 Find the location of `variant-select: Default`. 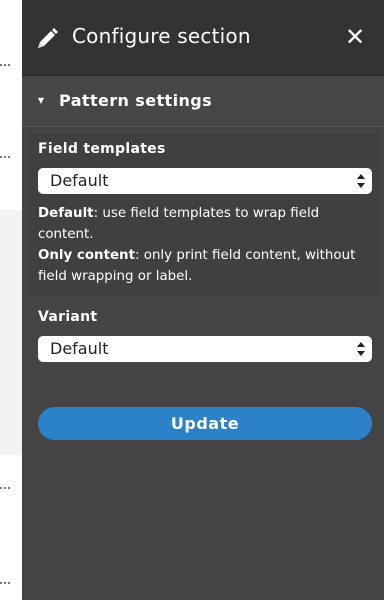

variant-select: Default is located at coordinates (205, 349).